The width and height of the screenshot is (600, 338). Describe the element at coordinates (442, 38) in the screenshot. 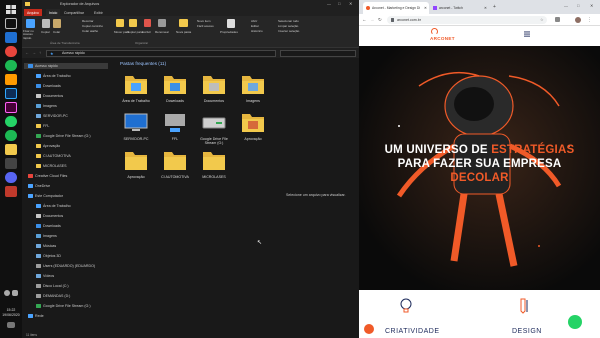

I see `site-brand: ARCONET` at that location.